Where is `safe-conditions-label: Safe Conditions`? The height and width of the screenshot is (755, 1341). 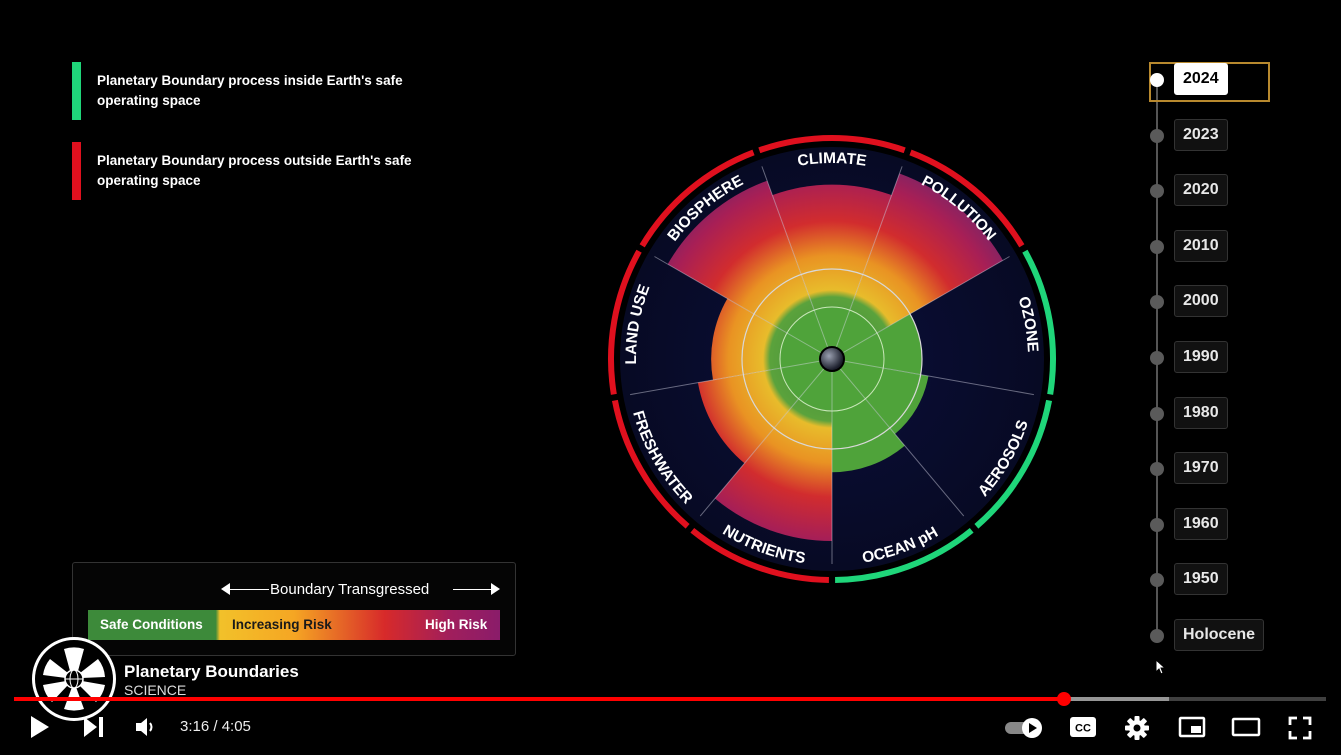 safe-conditions-label: Safe Conditions is located at coordinates (151, 624).